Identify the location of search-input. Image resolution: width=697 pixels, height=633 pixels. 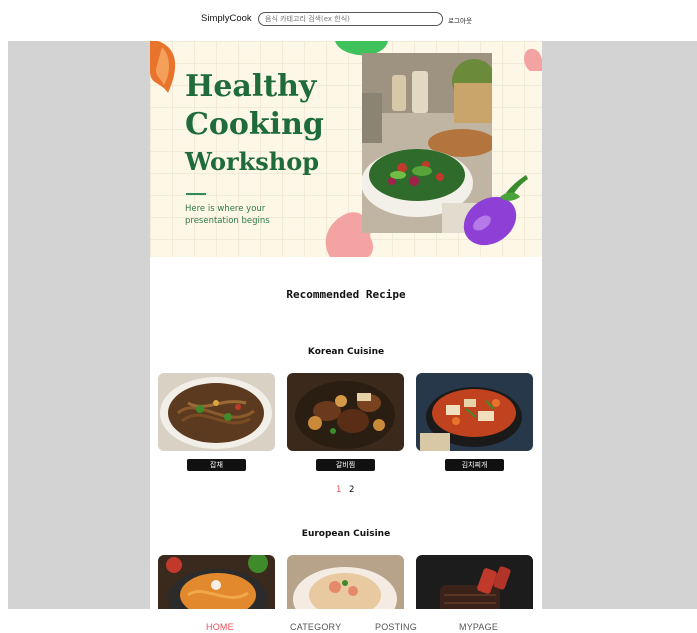
(350, 19).